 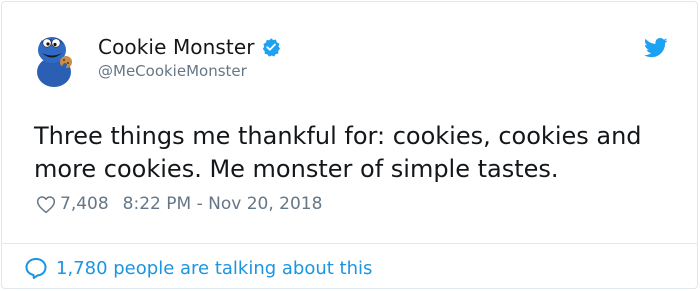 I want to click on tweet-meta: 7,408 8:22 PM - Nov 20, 2018, so click(x=179, y=204).